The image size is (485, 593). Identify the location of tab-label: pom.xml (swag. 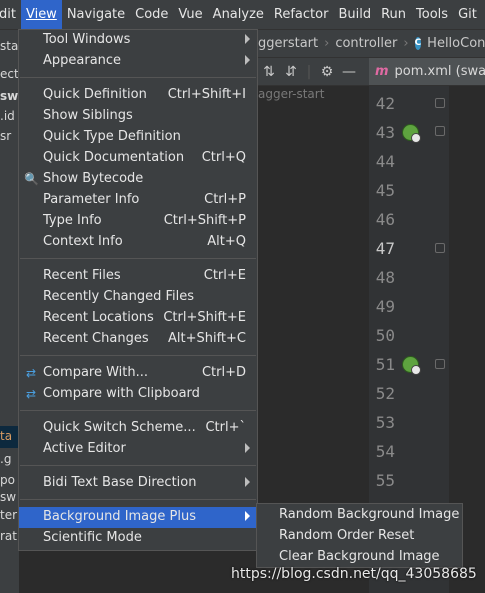
(439, 71).